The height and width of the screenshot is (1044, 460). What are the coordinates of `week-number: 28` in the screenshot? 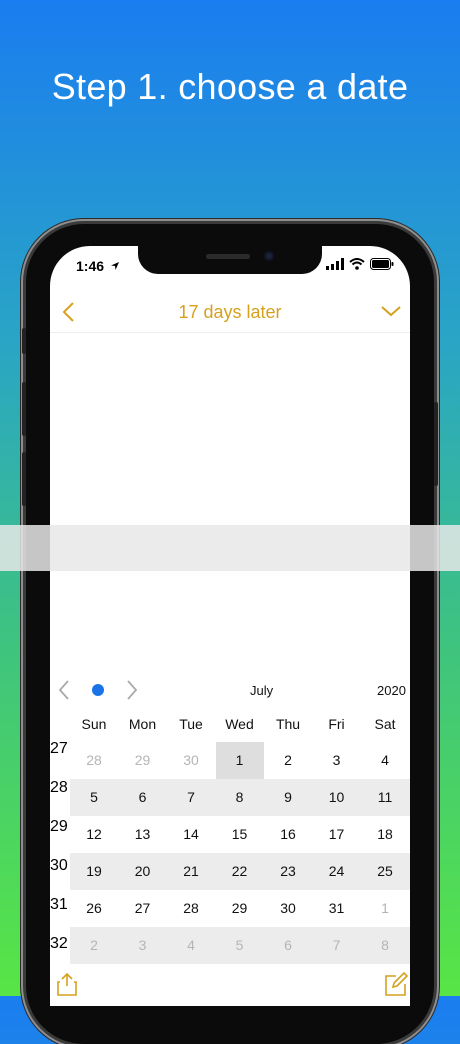 It's located at (59, 787).